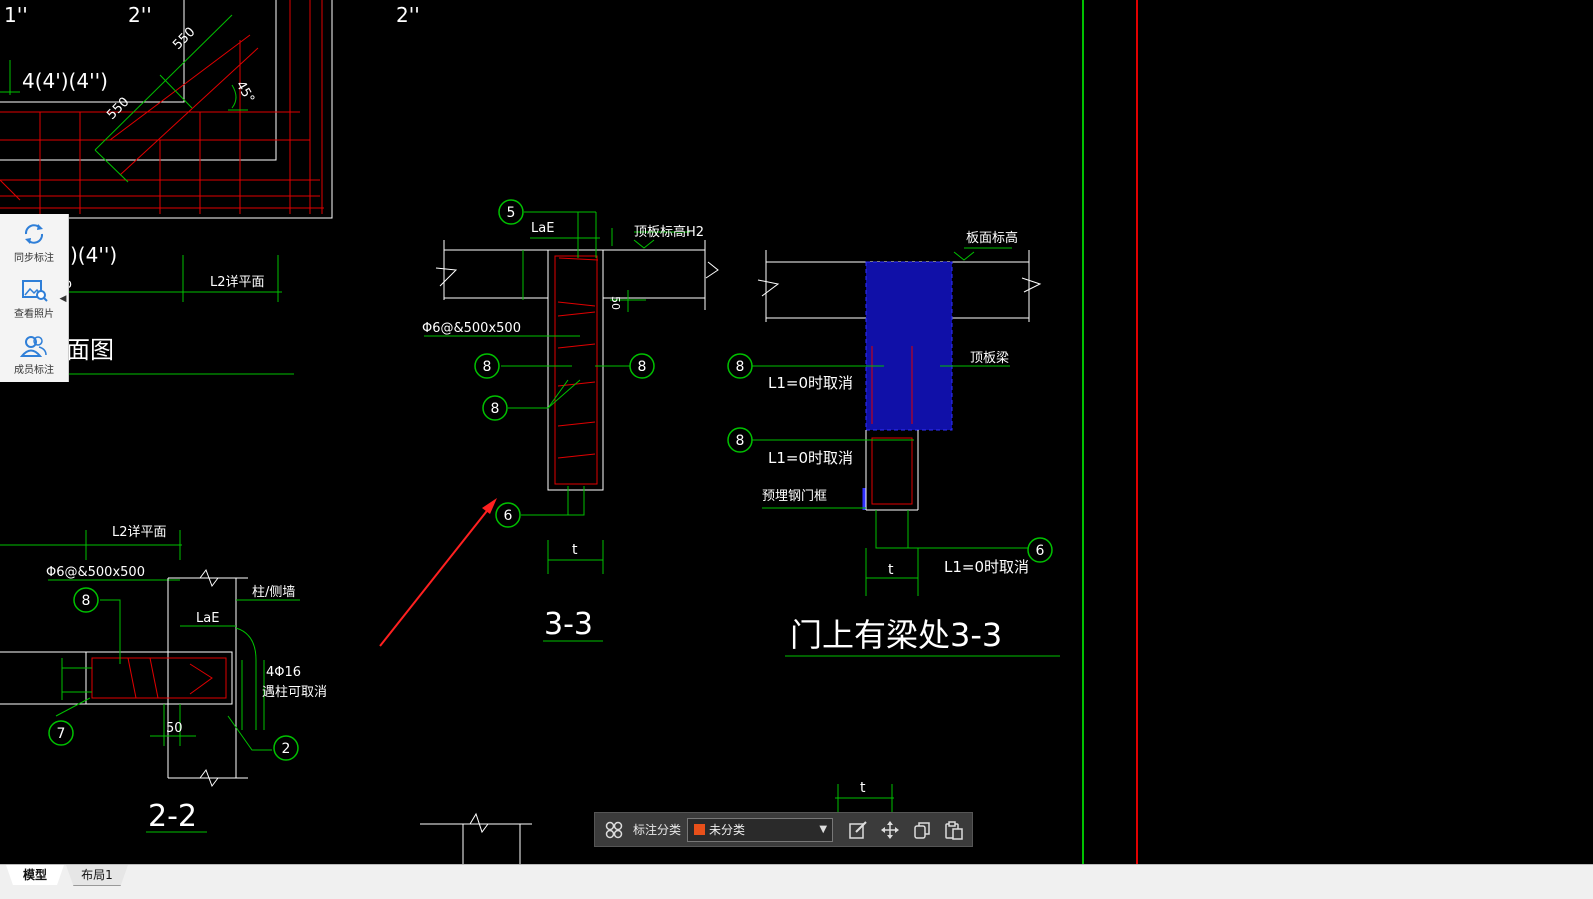 The width and height of the screenshot is (1593, 899). I want to click on edit-button, so click(858, 830).